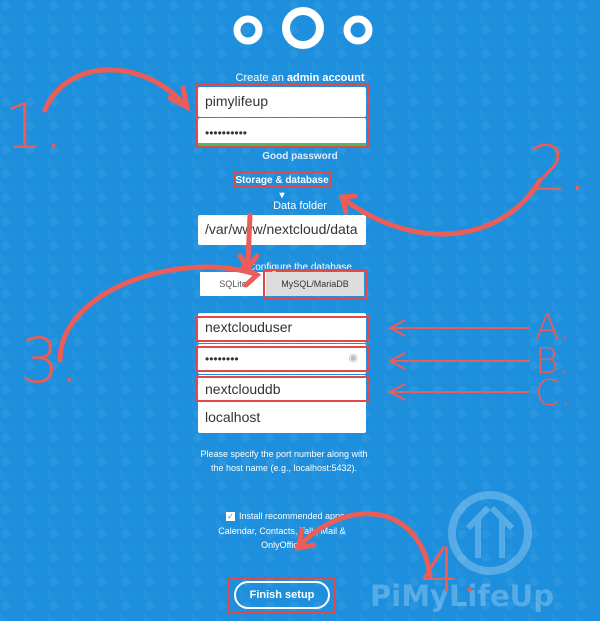 The height and width of the screenshot is (621, 600). Describe the element at coordinates (282, 595) in the screenshot. I see `finish-setup-button: Finish setup` at that location.